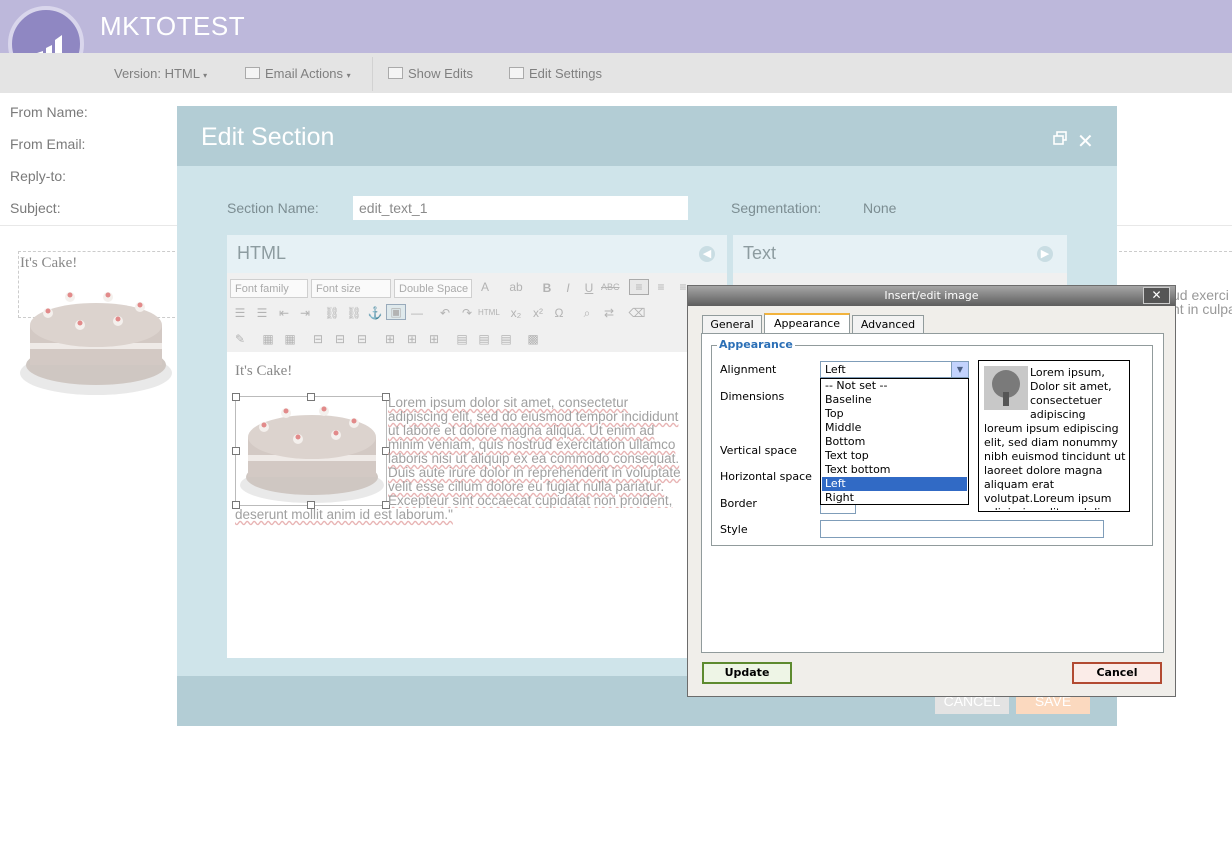  I want to click on split-cells-icon: ▤, so click(484, 339).